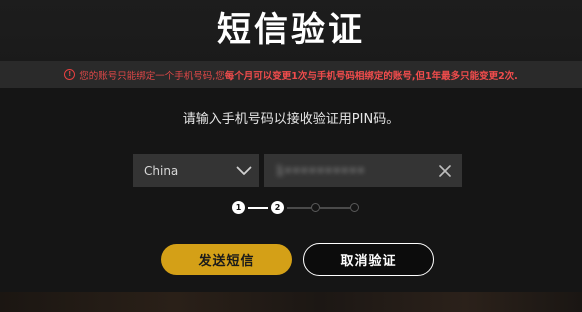 The width and height of the screenshot is (582, 312). Describe the element at coordinates (291, 119) in the screenshot. I see `instruction-text: 请输入手机号码以接收验证用PIN码。` at that location.